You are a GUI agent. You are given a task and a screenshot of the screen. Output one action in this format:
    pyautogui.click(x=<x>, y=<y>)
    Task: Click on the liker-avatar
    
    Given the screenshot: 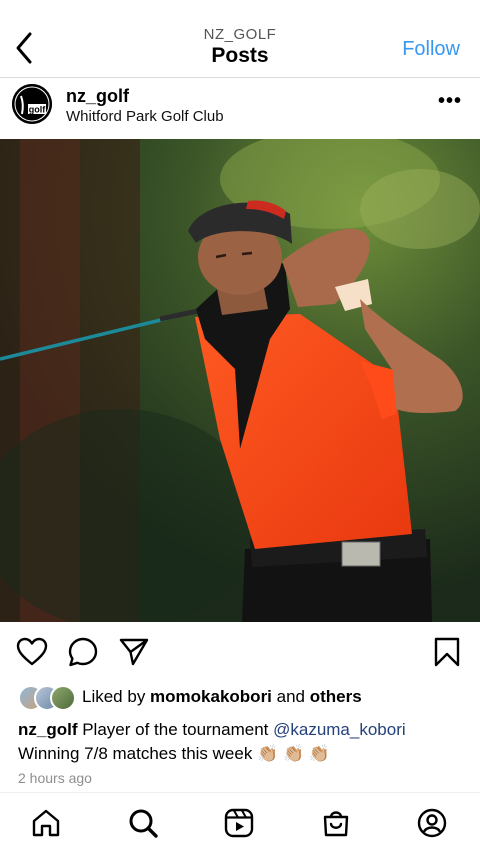 What is the action you would take?
    pyautogui.click(x=63, y=698)
    